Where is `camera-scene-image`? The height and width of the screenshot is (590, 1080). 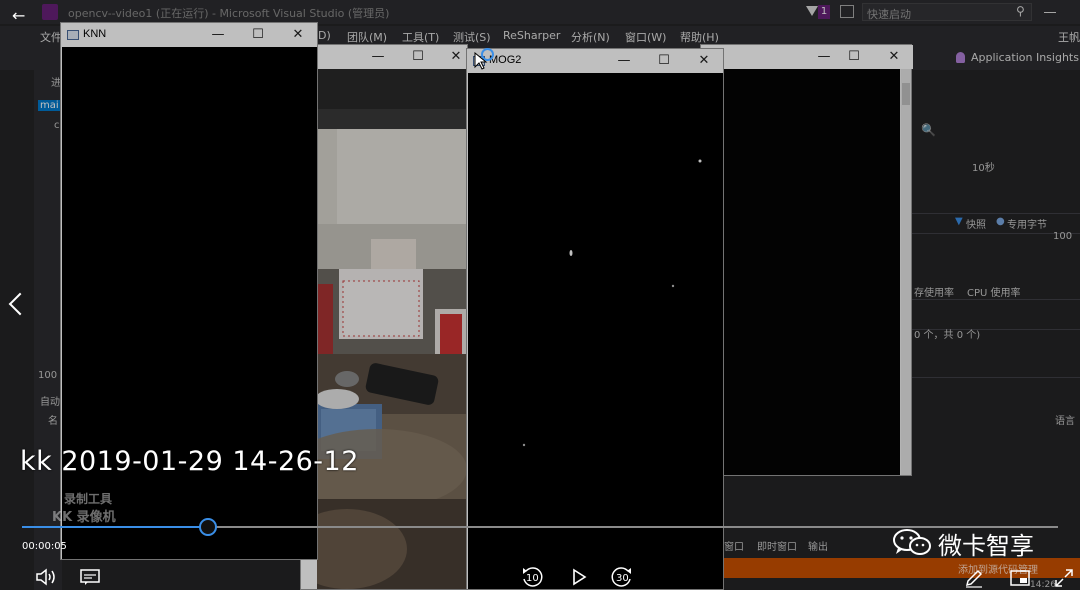
camera-scene-image is located at coordinates (392, 329).